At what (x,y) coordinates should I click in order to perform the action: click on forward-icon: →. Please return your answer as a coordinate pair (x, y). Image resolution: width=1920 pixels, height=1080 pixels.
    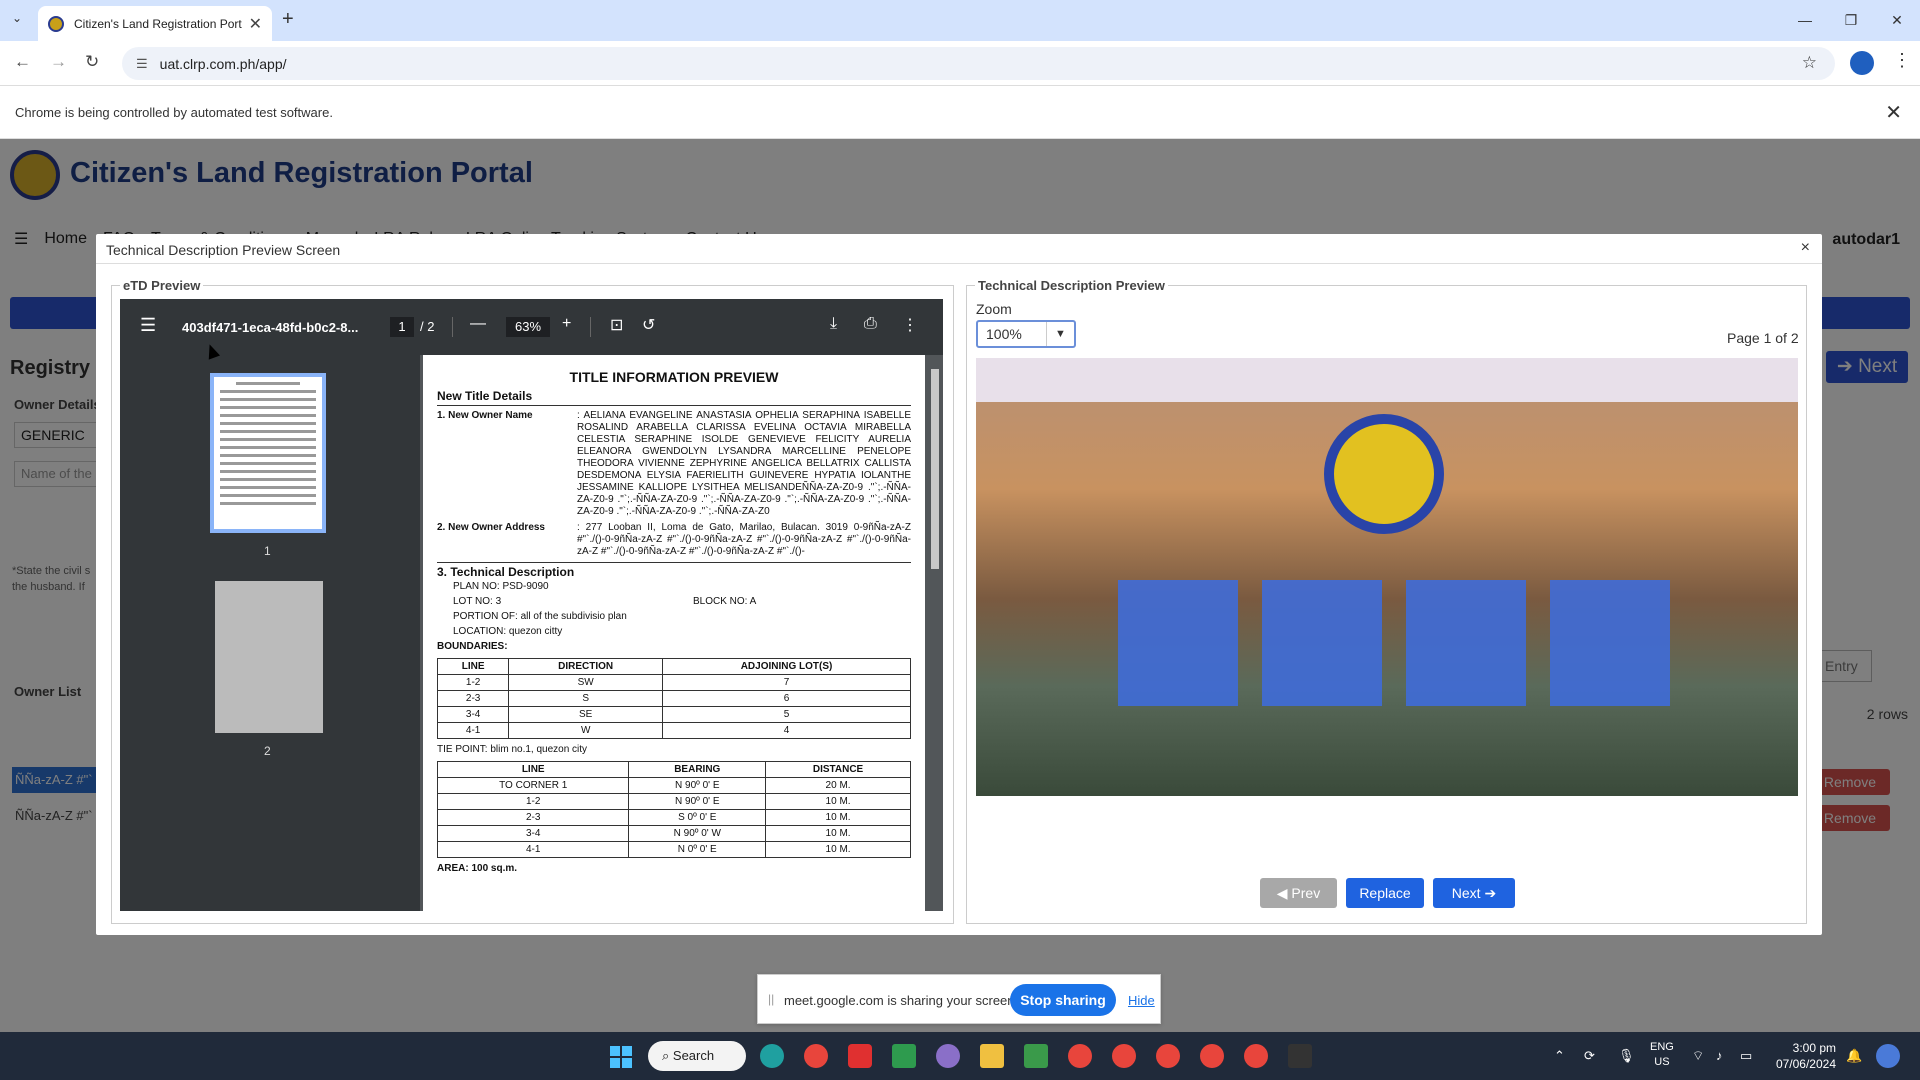
    Looking at the image, I should click on (58, 62).